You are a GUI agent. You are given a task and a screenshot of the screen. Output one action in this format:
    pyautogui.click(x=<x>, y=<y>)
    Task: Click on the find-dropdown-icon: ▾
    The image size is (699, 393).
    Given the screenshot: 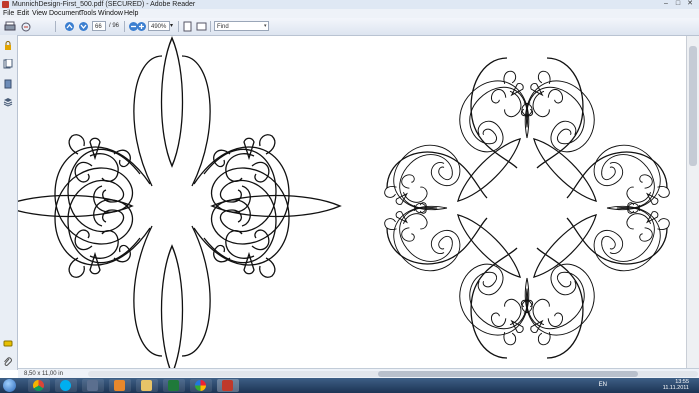 What is the action you would take?
    pyautogui.click(x=265, y=26)
    